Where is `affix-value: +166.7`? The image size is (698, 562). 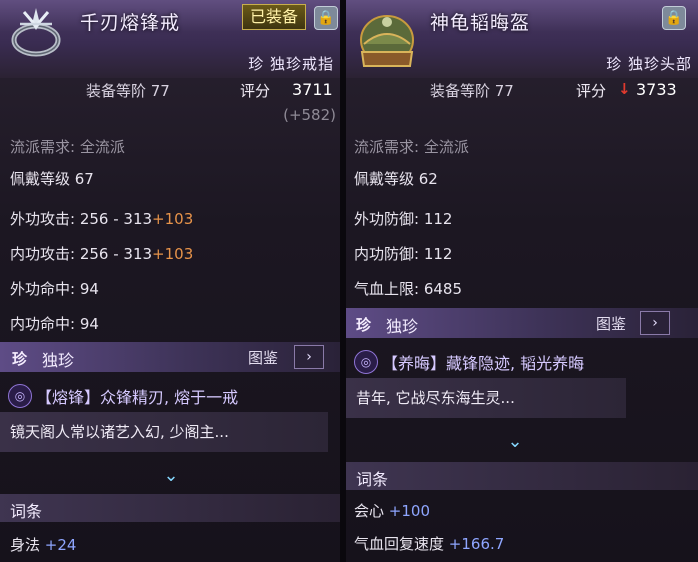
affix-value: +166.7 is located at coordinates (476, 544).